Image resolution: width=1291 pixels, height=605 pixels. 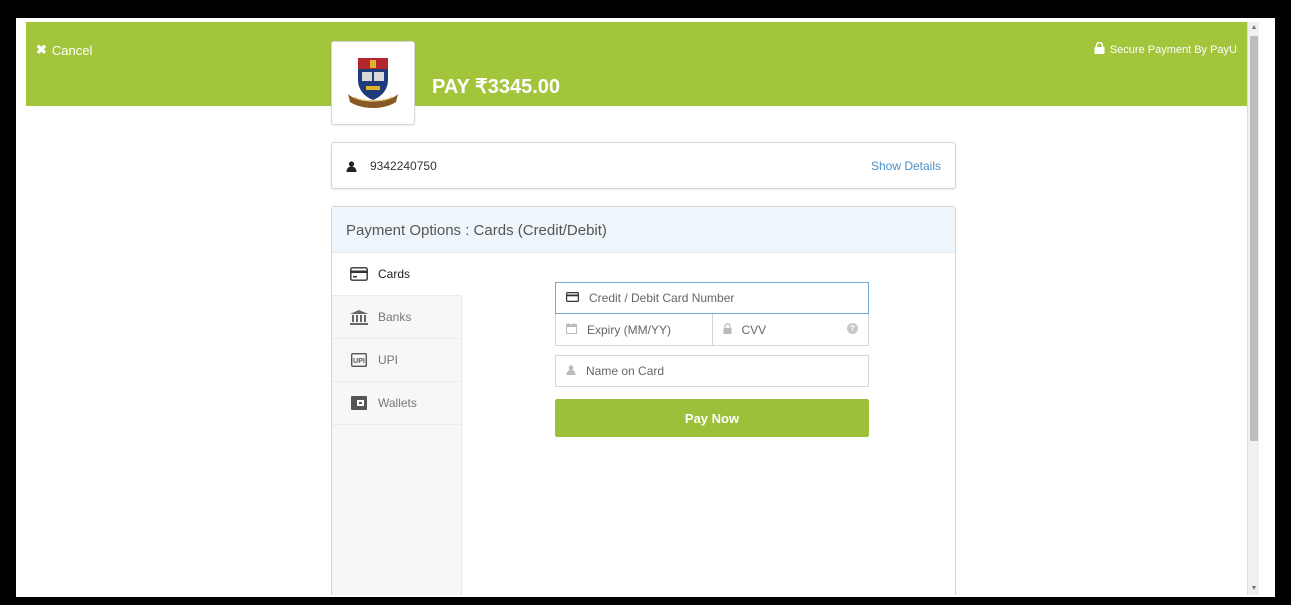 I want to click on wallet-icon, so click(x=359, y=403).